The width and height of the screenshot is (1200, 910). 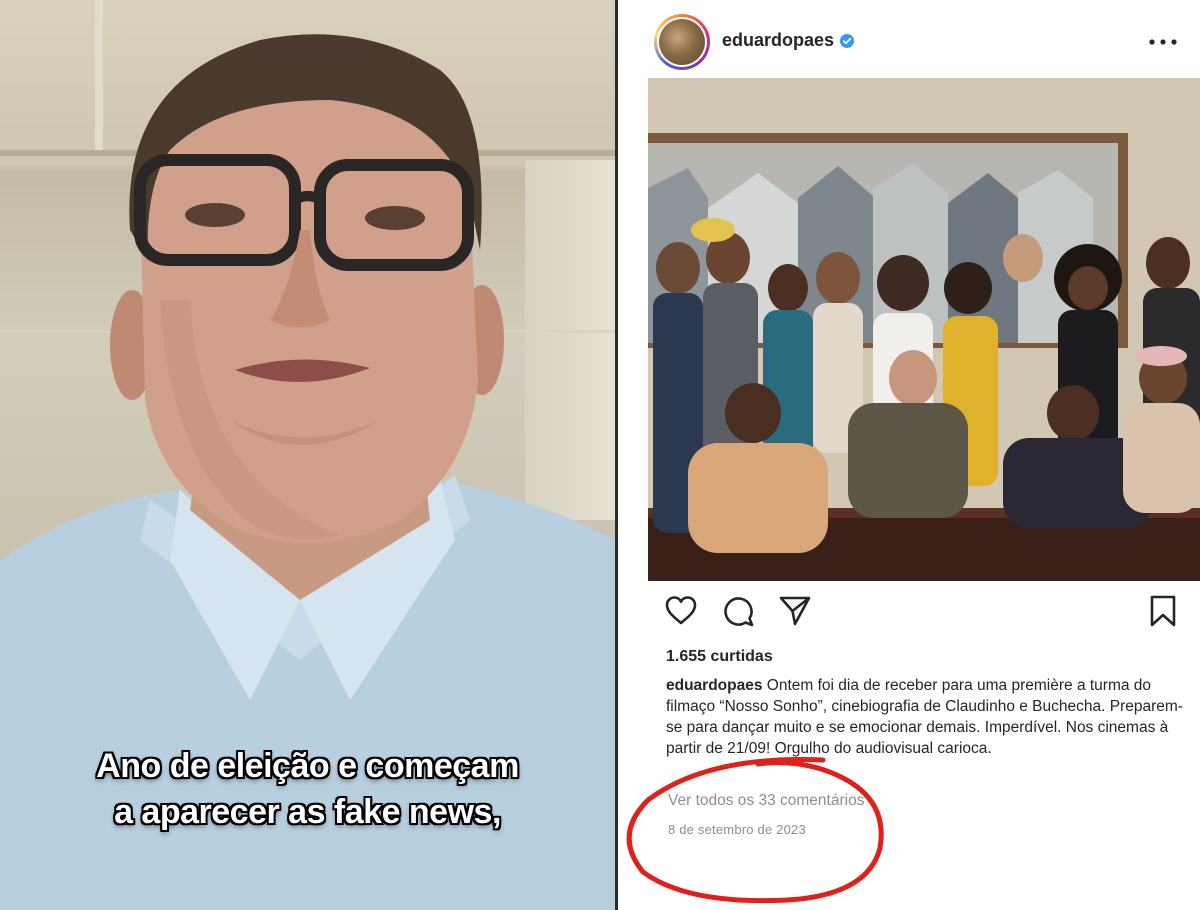 What do you see at coordinates (738, 611) in the screenshot?
I see `comment-icon` at bounding box center [738, 611].